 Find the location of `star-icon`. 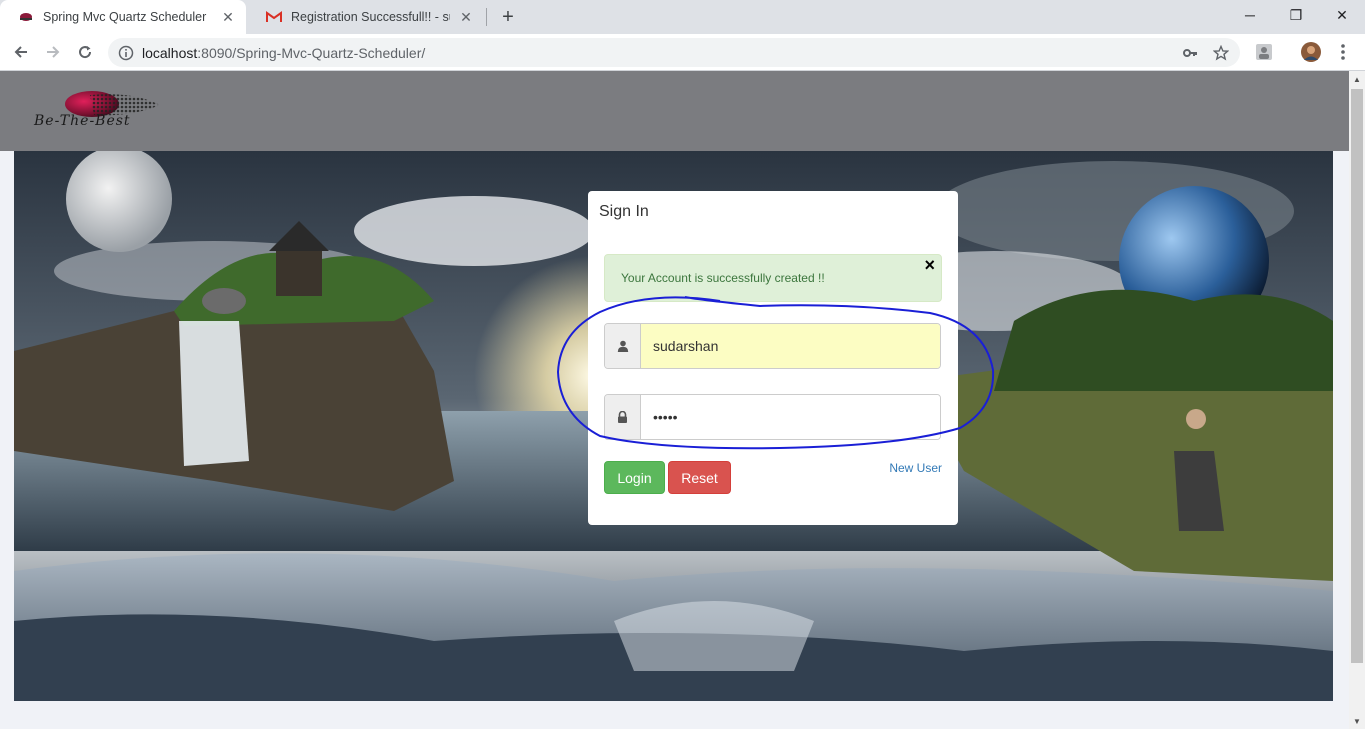

star-icon is located at coordinates (1221, 53).